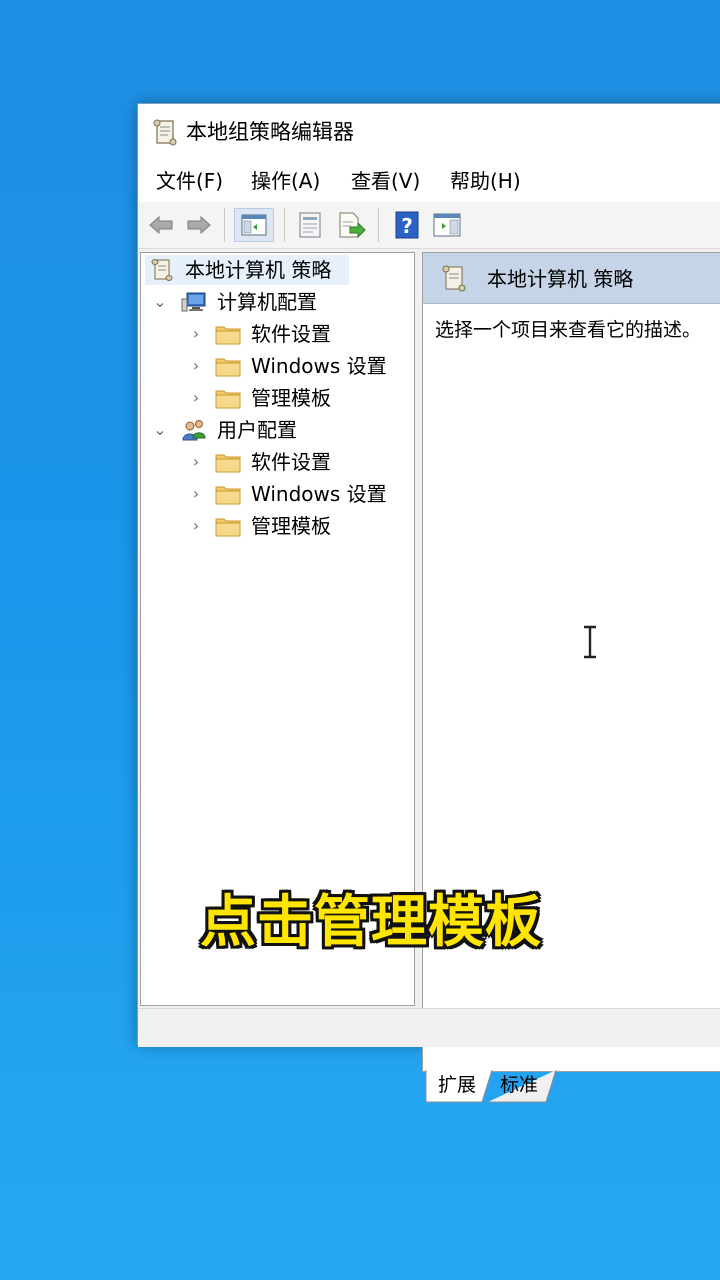 The image size is (720, 1280). I want to click on tree-item-user-admin-templates: › 管理模板, so click(276, 526).